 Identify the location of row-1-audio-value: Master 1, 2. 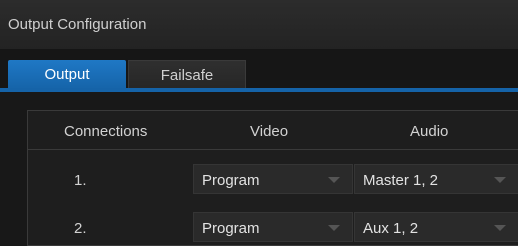
(401, 180).